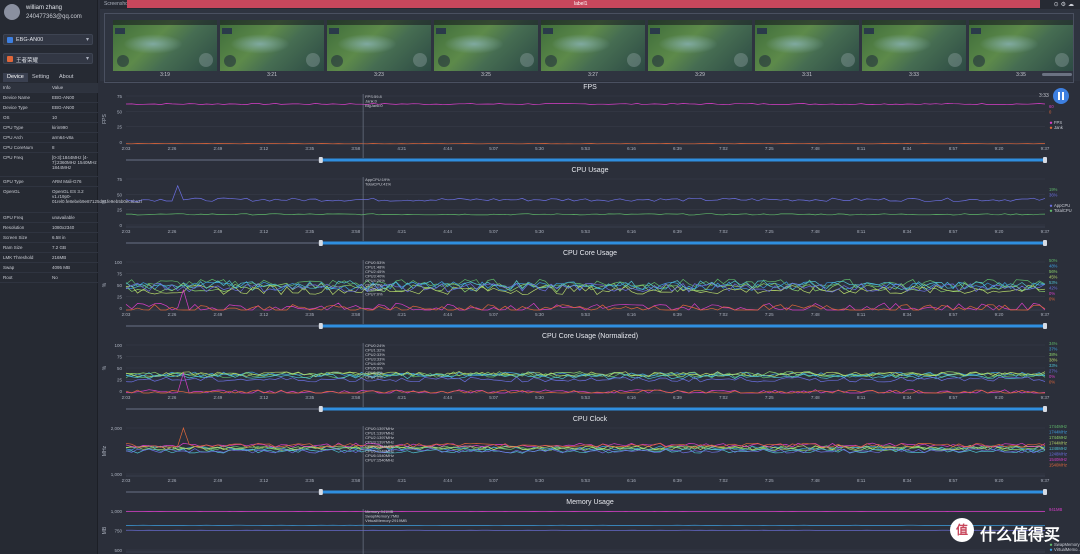  I want to click on y-tick-label: 0, so click(120, 225).